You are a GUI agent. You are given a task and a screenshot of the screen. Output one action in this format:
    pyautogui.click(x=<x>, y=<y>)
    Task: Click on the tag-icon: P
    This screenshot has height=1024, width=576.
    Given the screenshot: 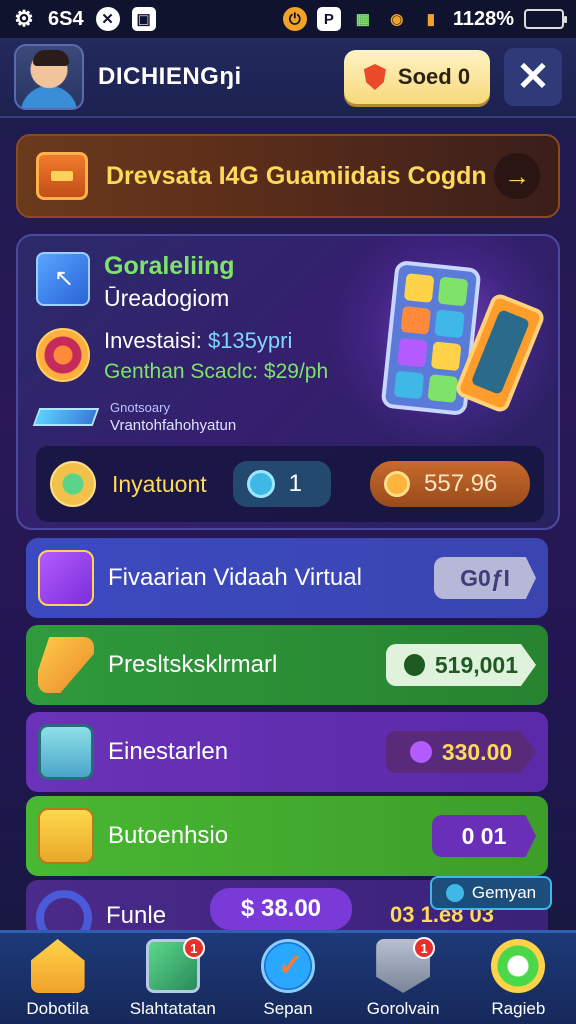 What is the action you would take?
    pyautogui.click(x=328, y=19)
    